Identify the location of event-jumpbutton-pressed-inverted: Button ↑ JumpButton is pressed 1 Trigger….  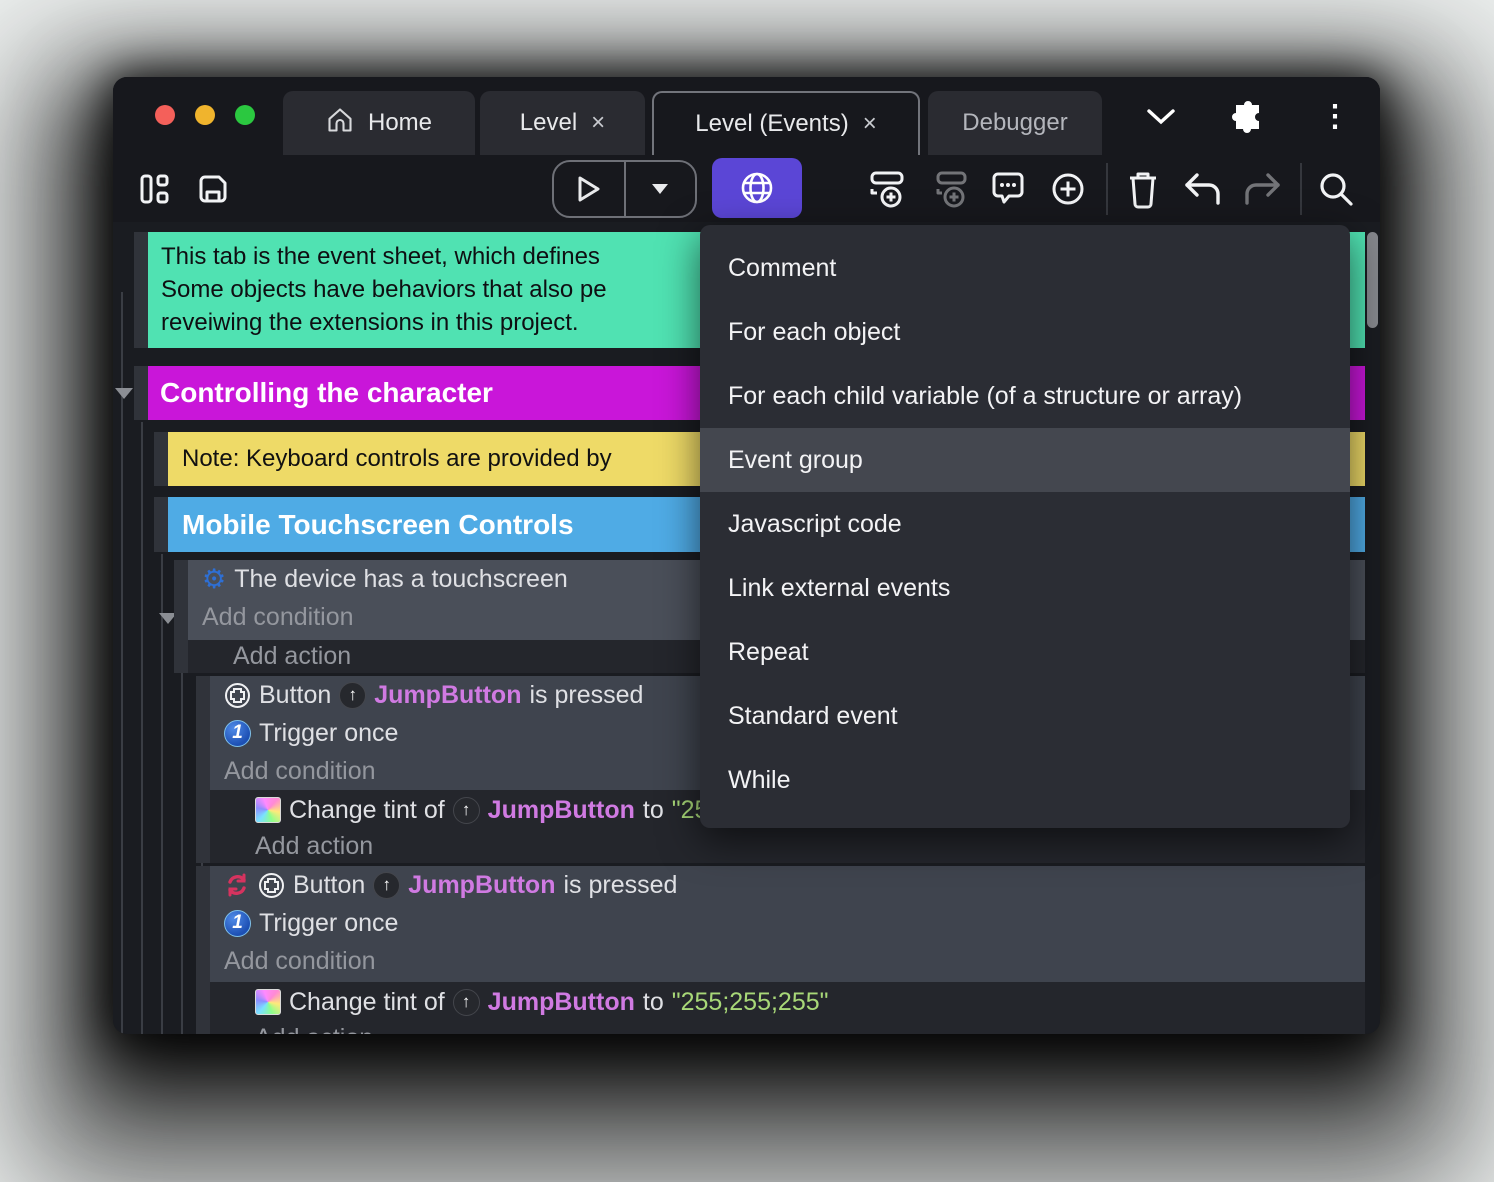
(780, 924).